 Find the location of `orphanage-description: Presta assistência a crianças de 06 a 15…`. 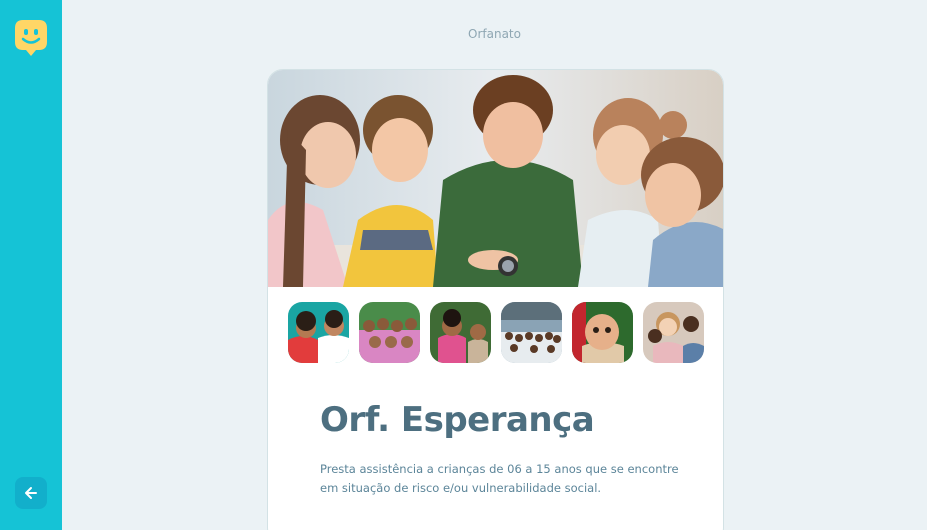

orphanage-description: Presta assistência a crianças de 06 a 15… is located at coordinates (499, 478).